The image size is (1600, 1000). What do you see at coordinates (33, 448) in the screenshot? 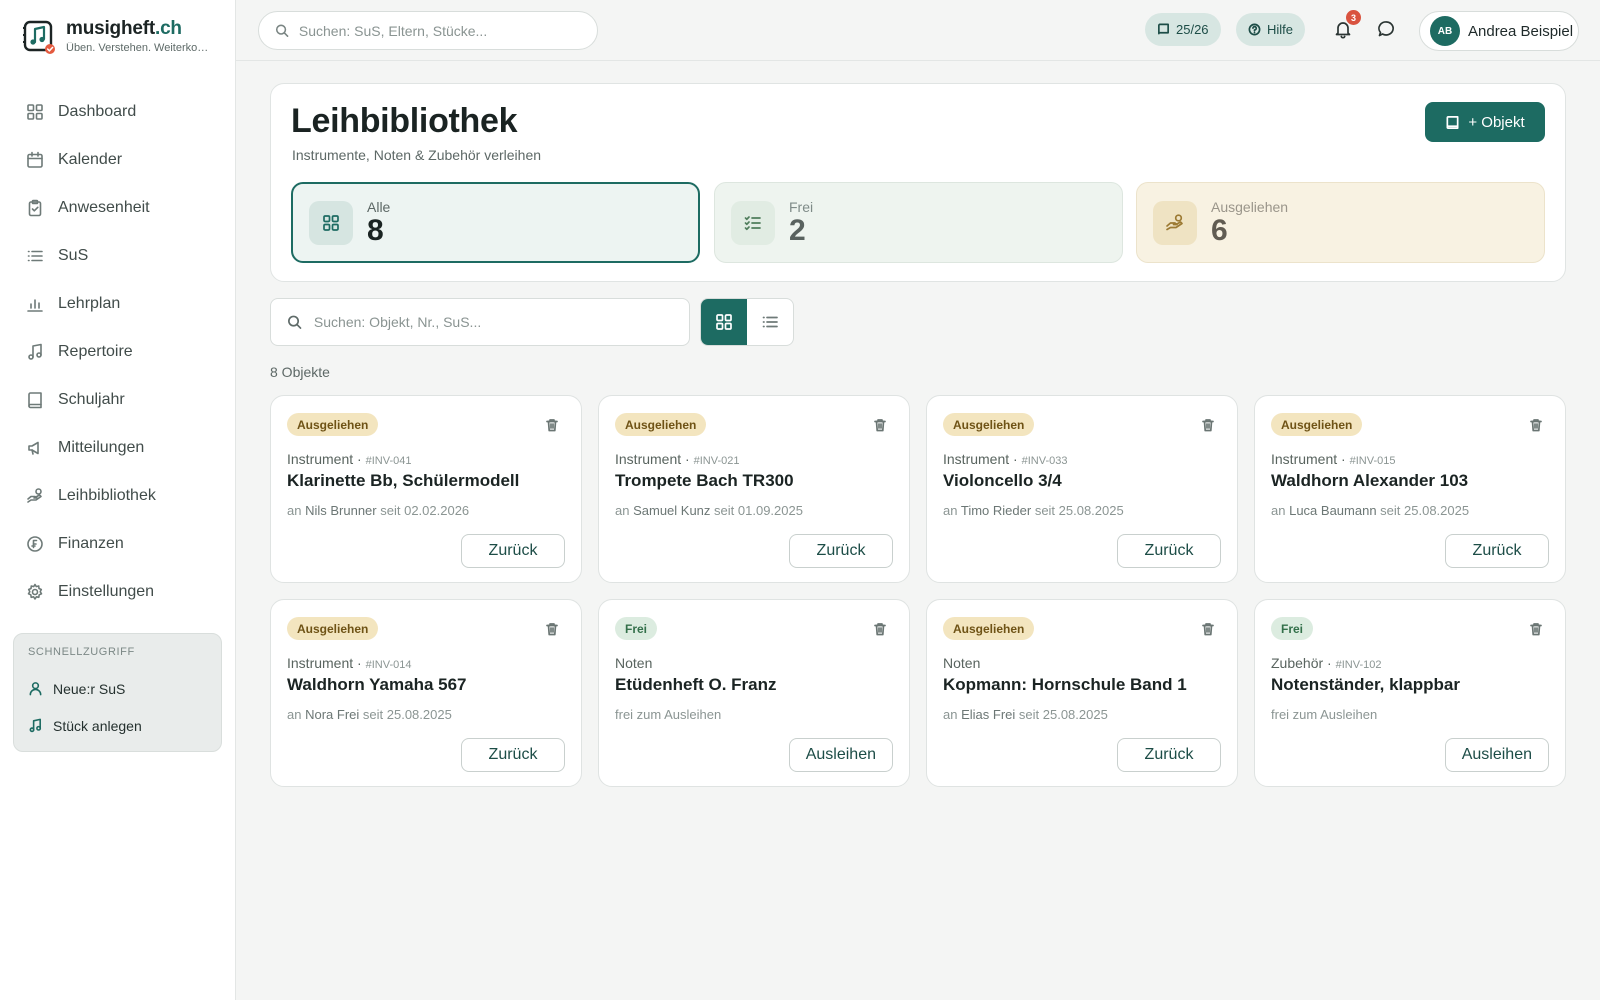
I see `megaphone-icon` at bounding box center [33, 448].